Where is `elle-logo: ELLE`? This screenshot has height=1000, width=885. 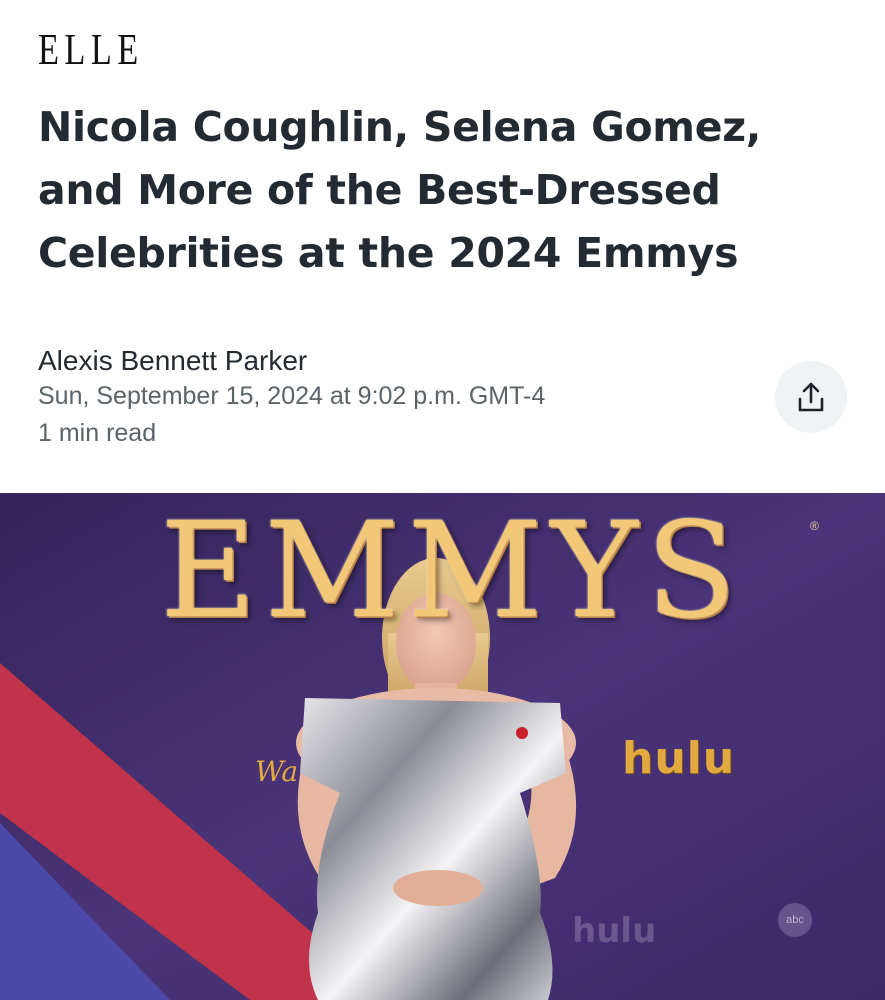 elle-logo: ELLE is located at coordinates (91, 50).